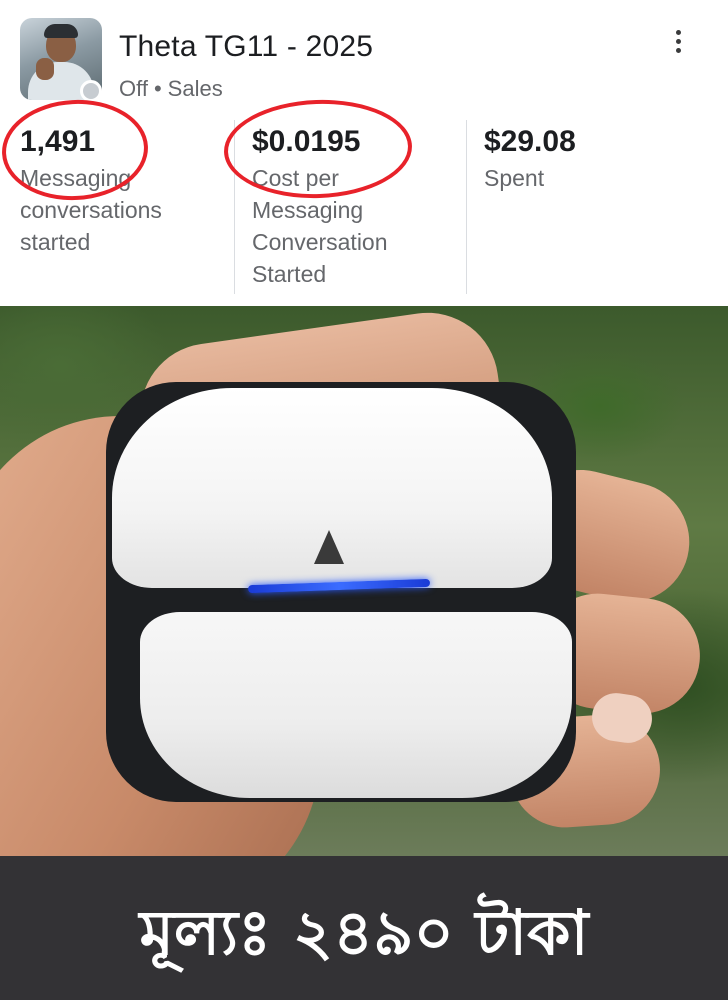 The height and width of the screenshot is (1000, 728). Describe the element at coordinates (356, 705) in the screenshot. I see `case-lid-bottom` at that location.